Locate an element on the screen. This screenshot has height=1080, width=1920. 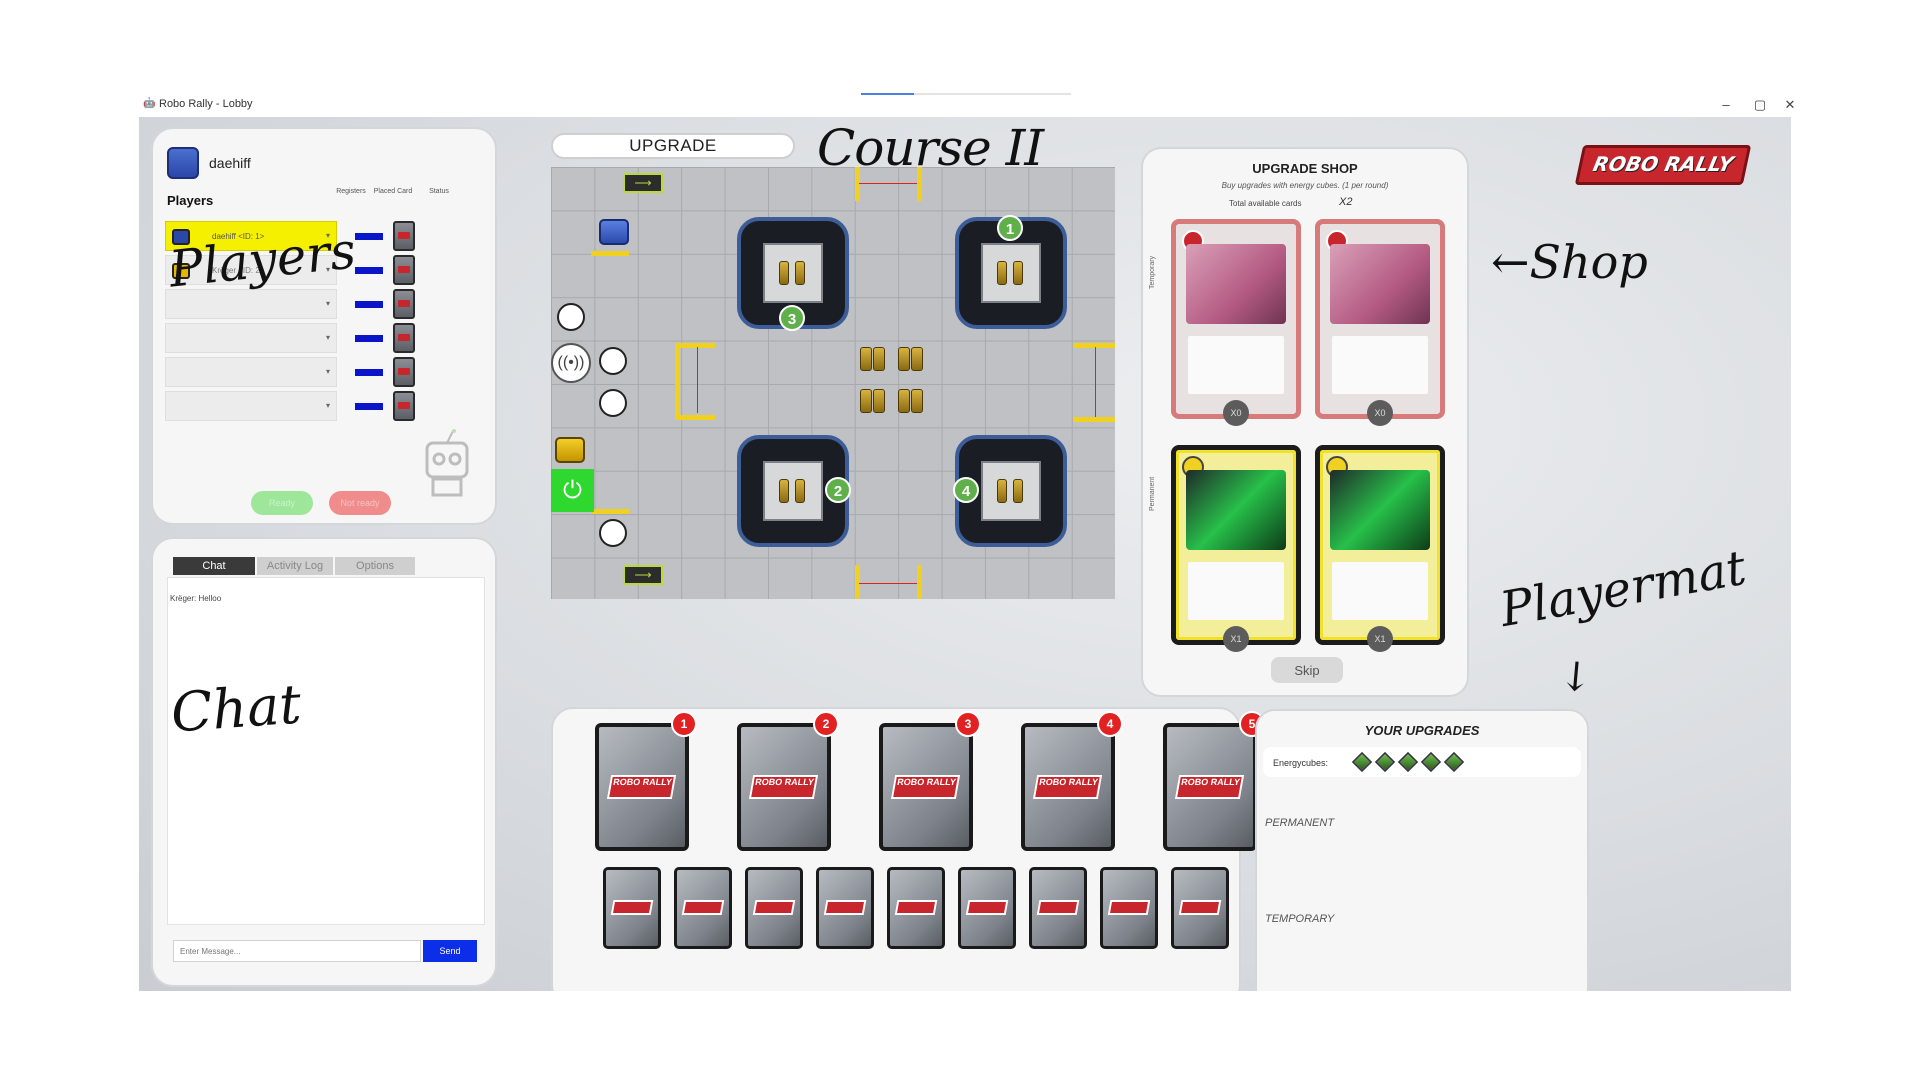
send-button: Send is located at coordinates (450, 951).